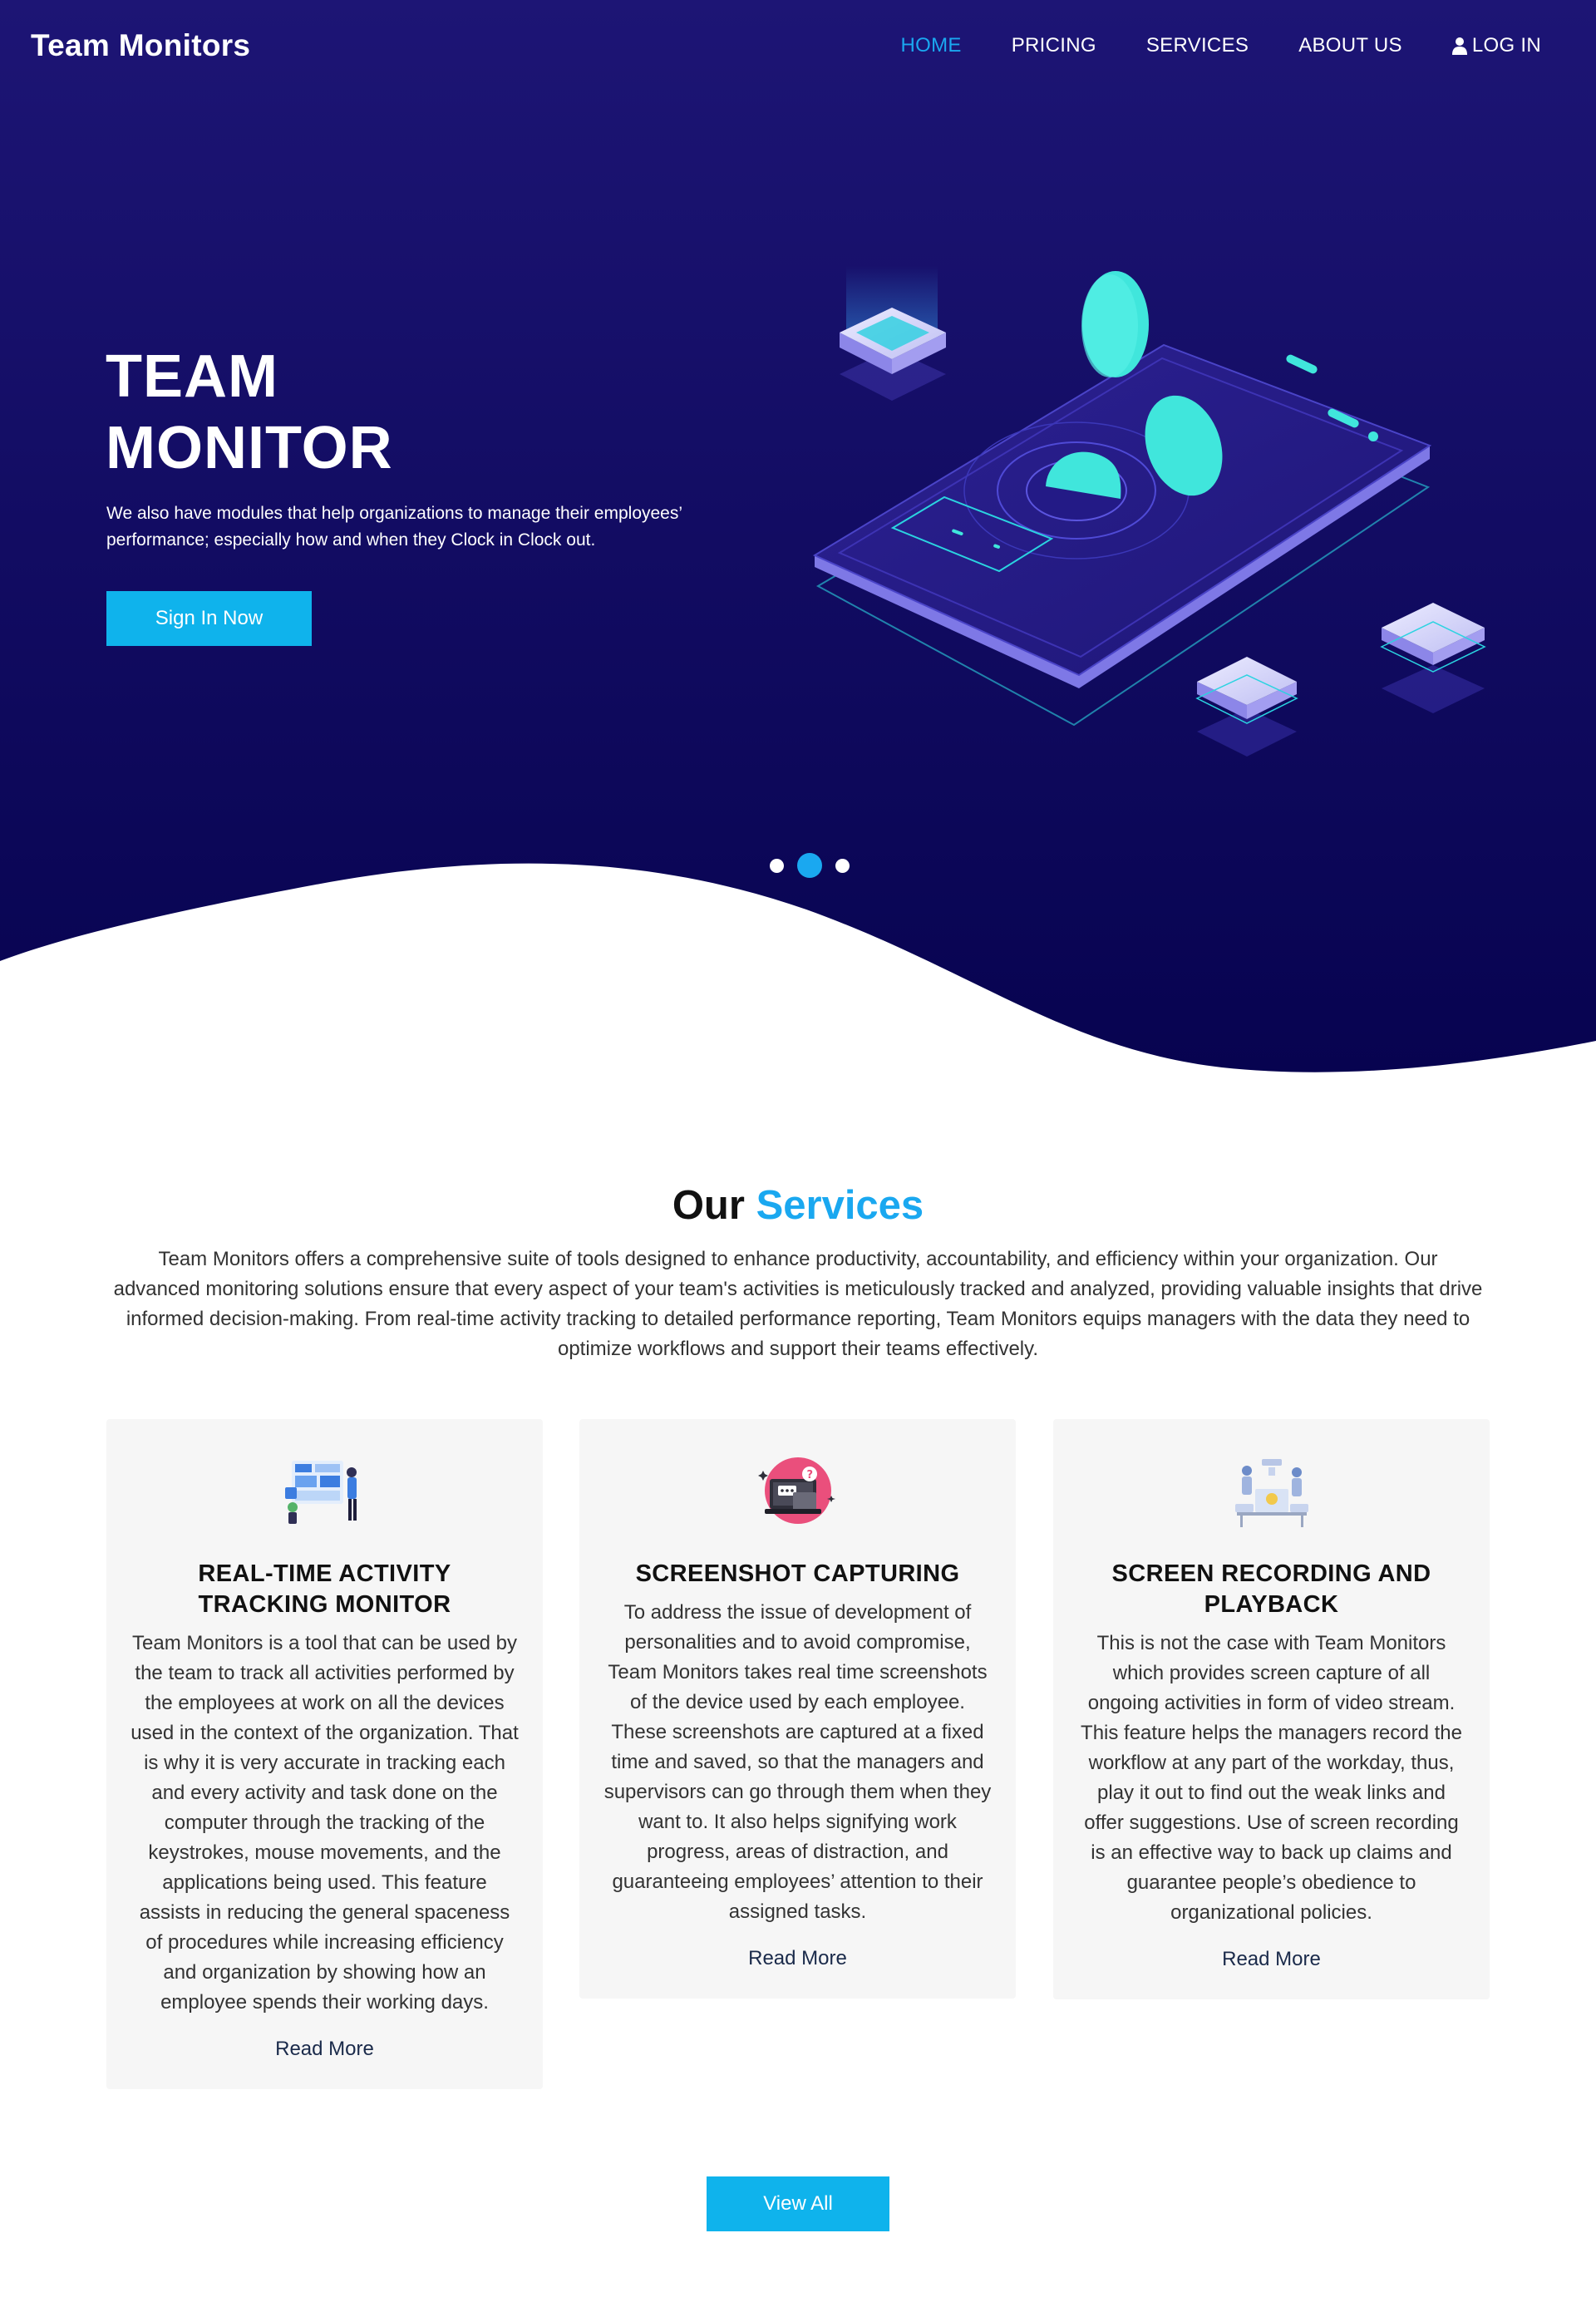  What do you see at coordinates (1506, 45) in the screenshot?
I see `login-label: LOG IN` at bounding box center [1506, 45].